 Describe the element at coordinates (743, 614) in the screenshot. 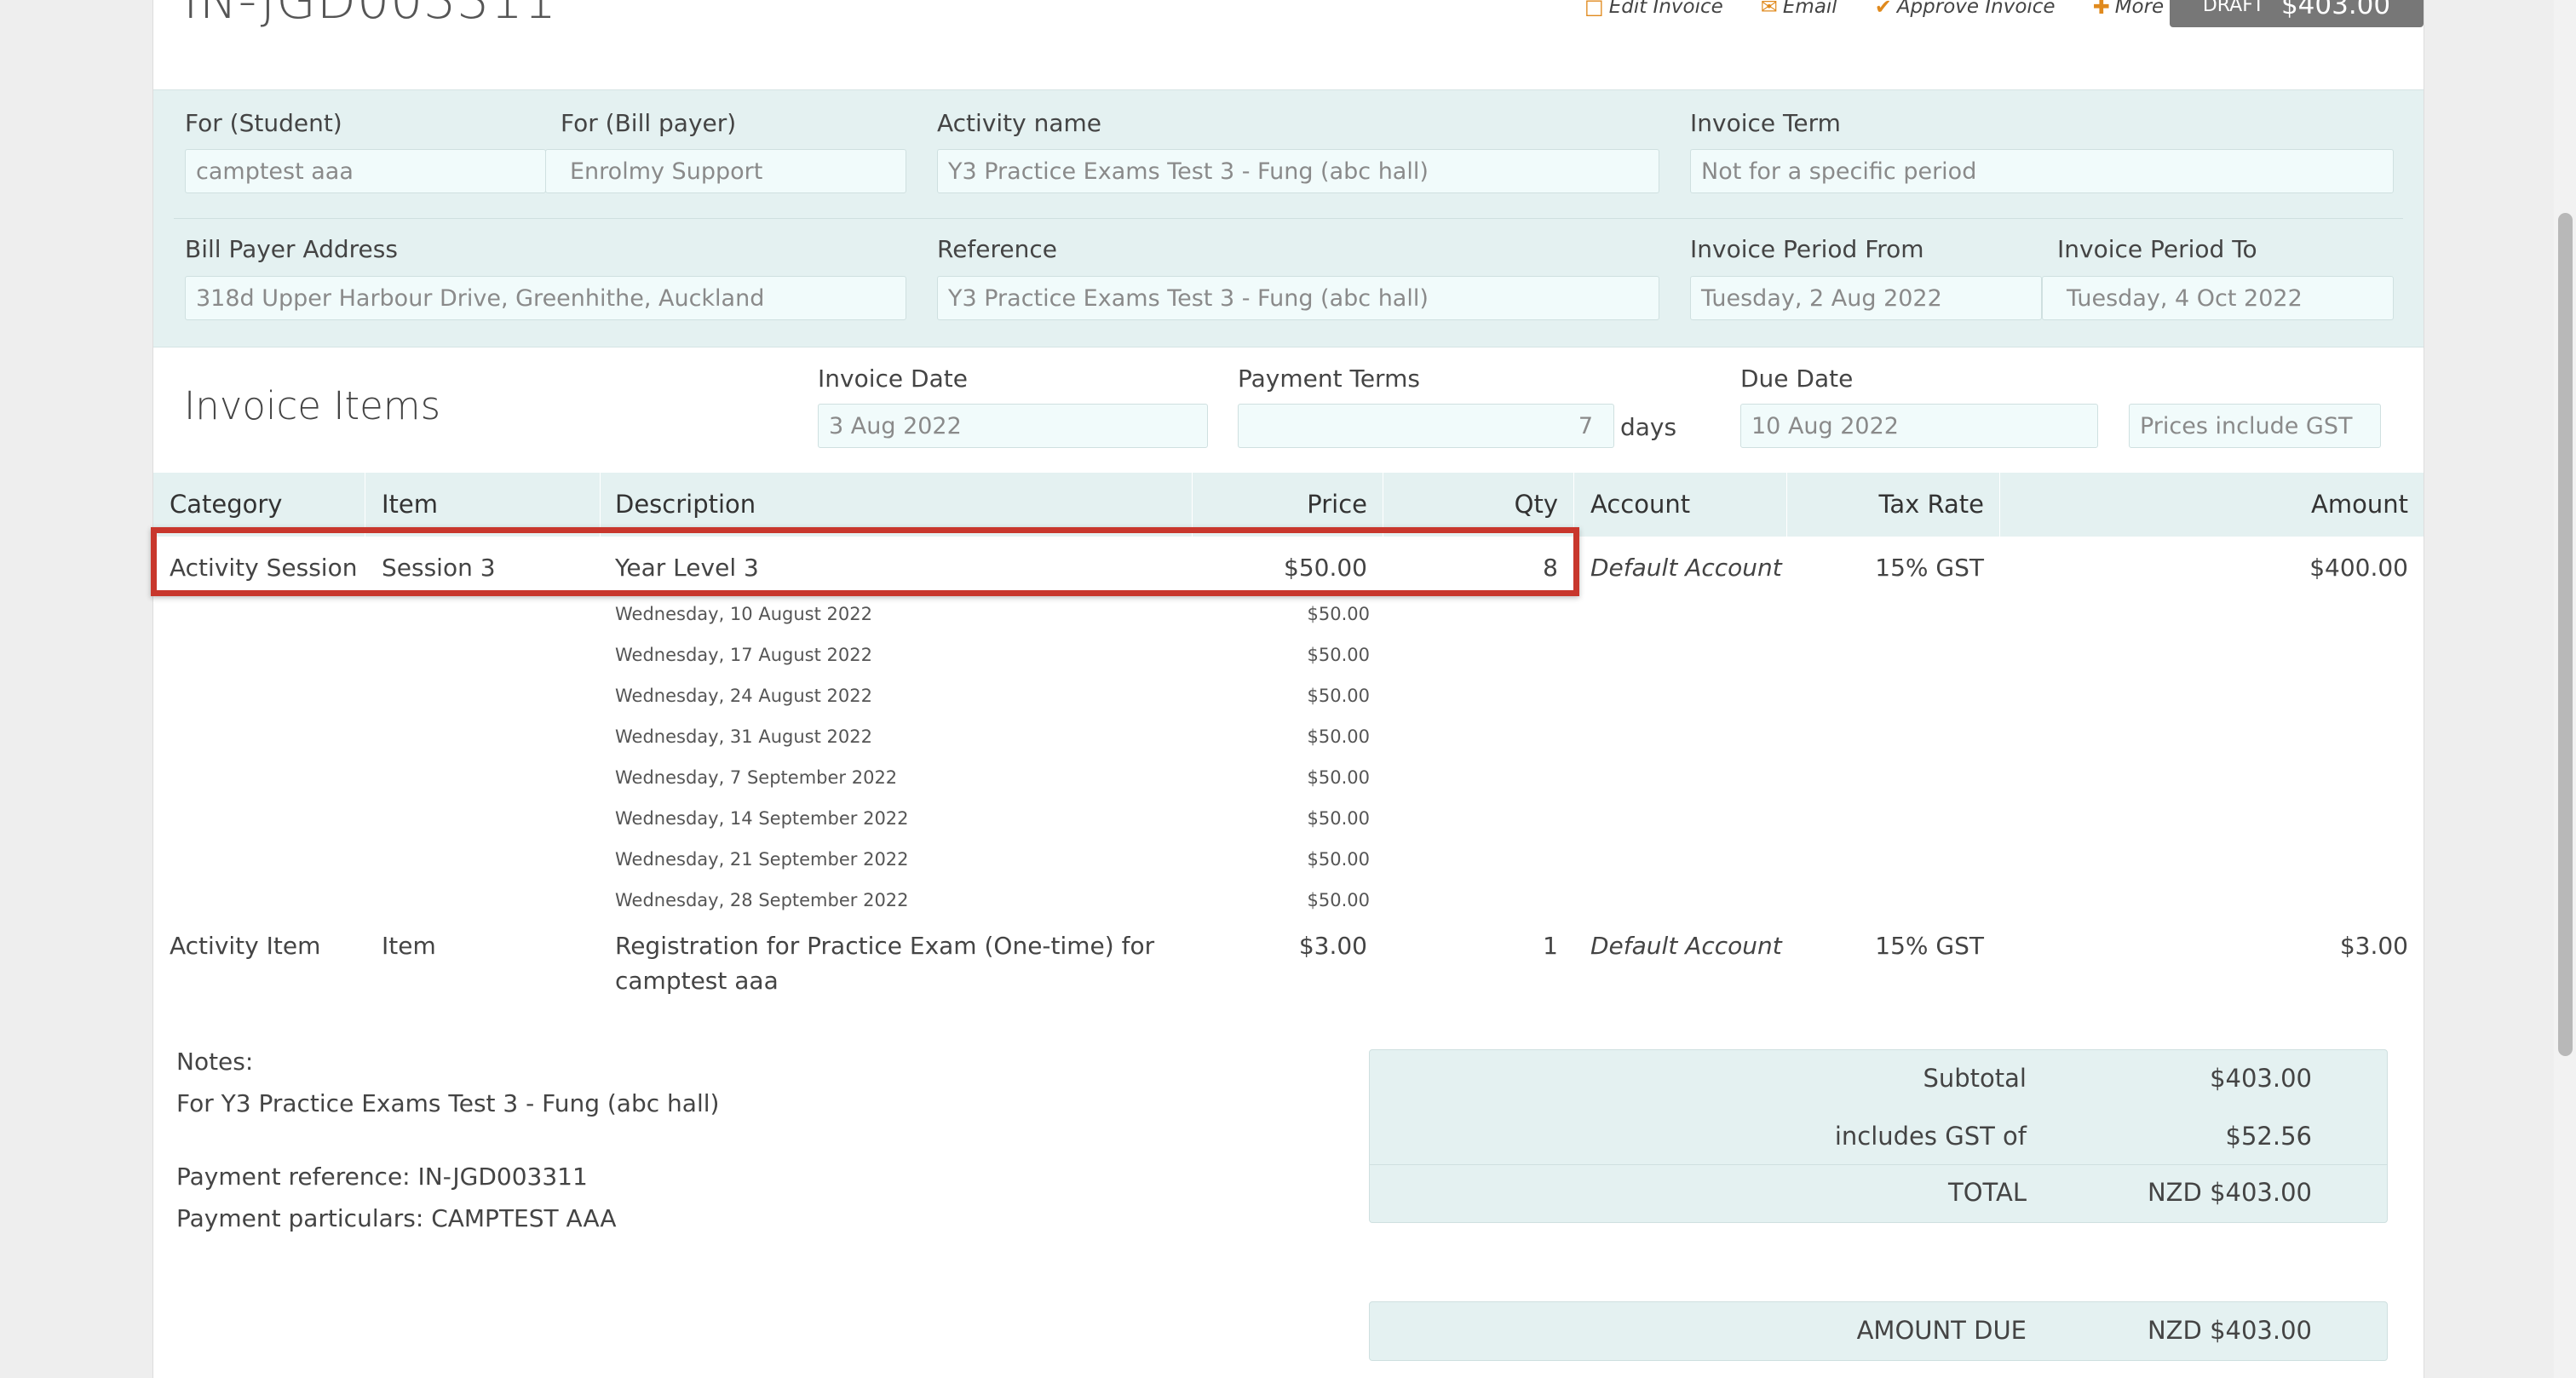

I see `session-date: Wednesday, 10 August 2022` at that location.